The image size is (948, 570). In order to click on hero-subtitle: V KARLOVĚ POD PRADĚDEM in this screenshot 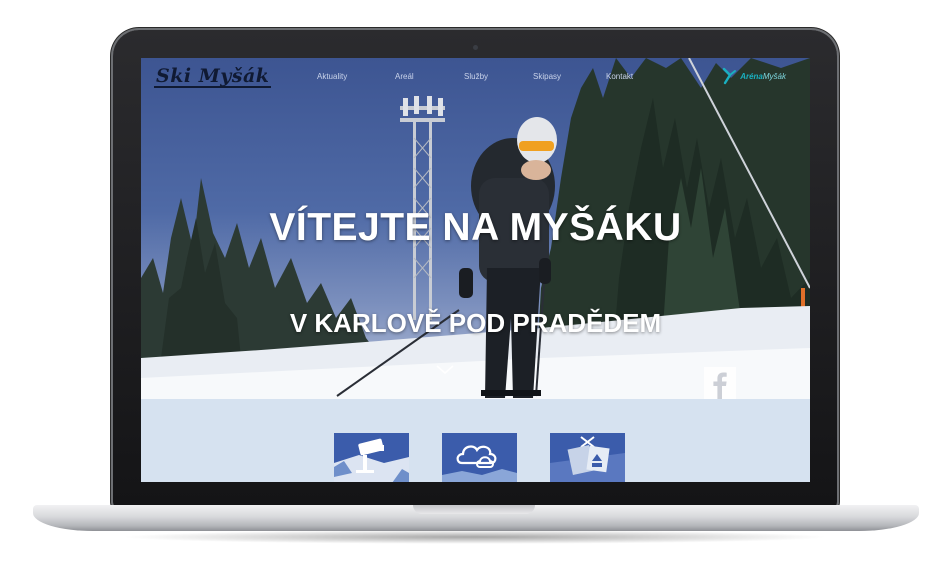, I will do `click(475, 323)`.